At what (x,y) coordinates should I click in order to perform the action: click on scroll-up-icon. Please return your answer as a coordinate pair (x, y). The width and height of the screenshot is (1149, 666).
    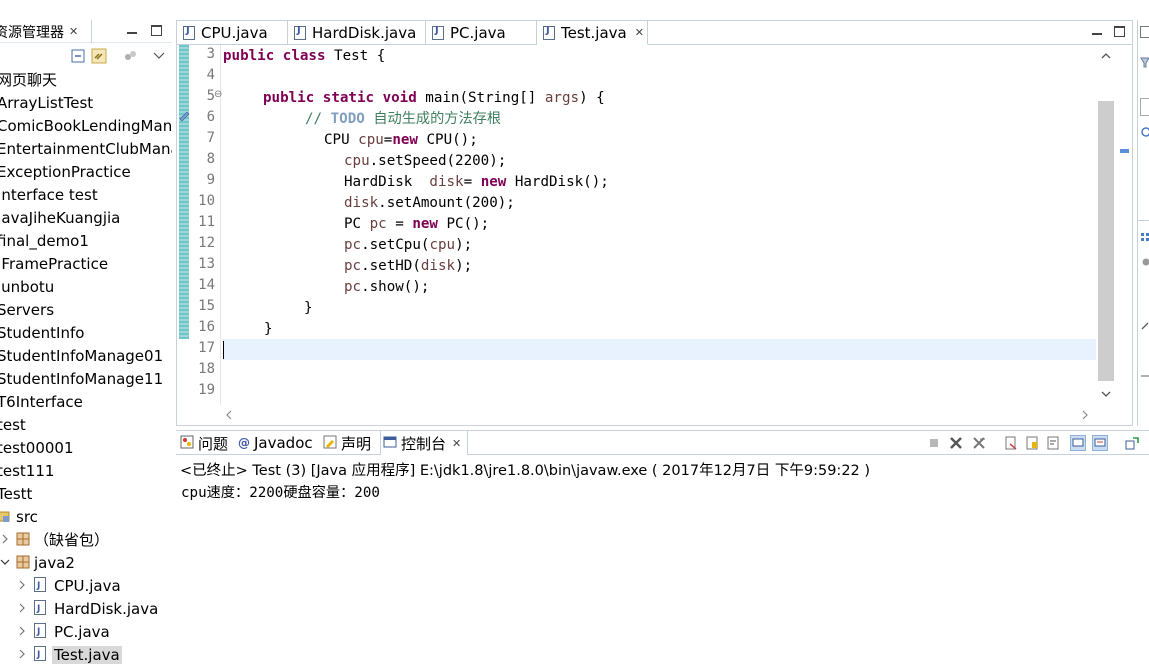
    Looking at the image, I should click on (1106, 56).